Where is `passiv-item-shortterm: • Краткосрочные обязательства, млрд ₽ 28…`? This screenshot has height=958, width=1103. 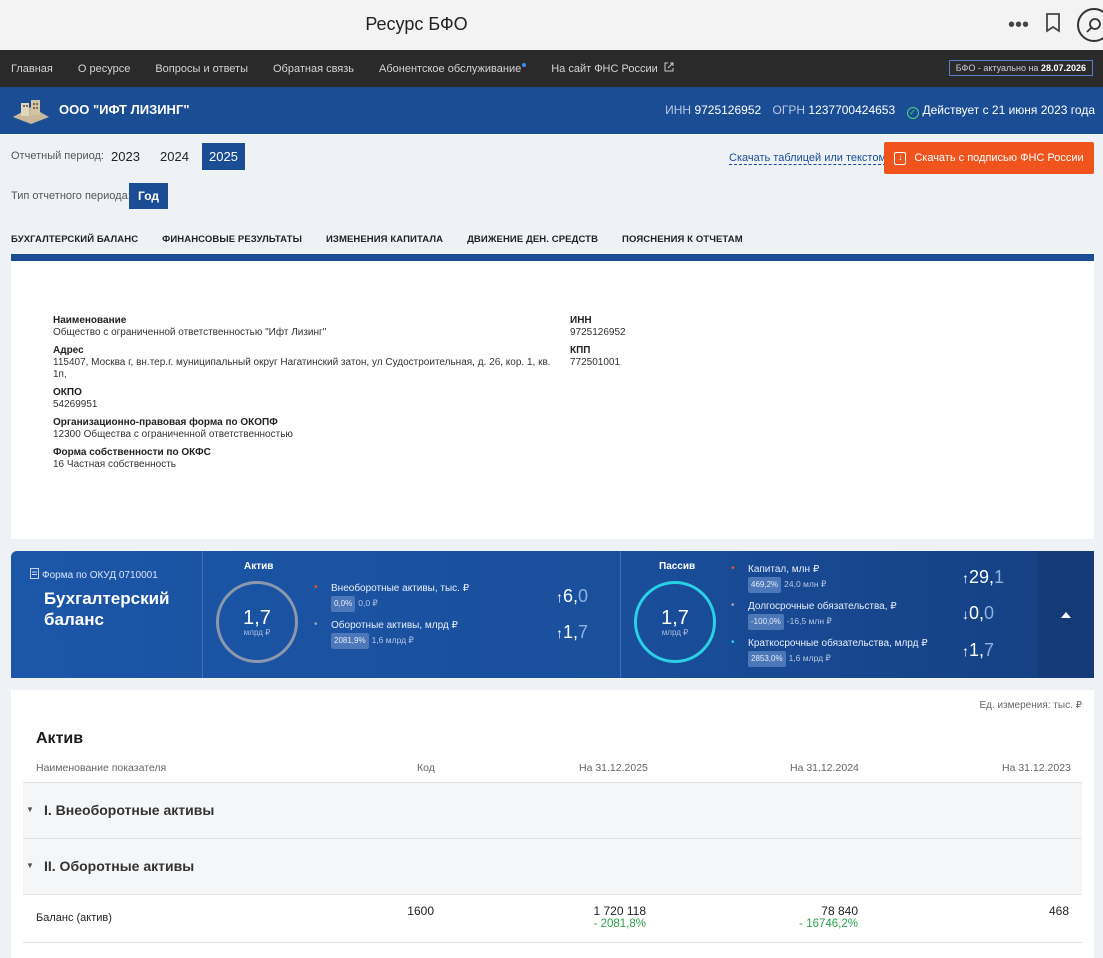
passiv-item-shortterm: • Краткосрочные обязательства, млрд ₽ 28… is located at coordinates (829, 652).